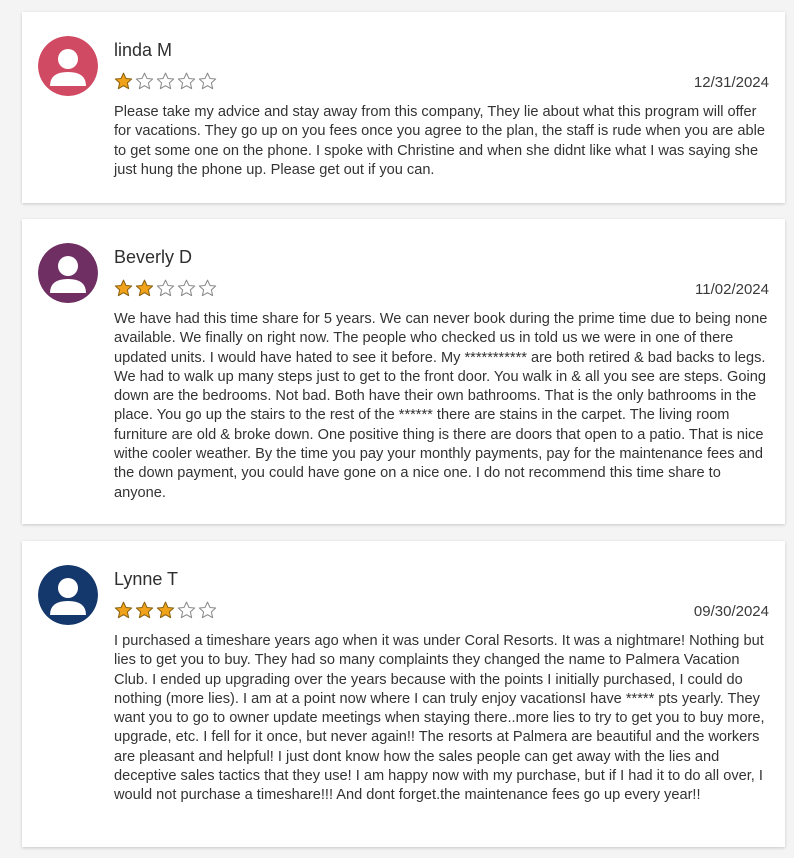 The height and width of the screenshot is (858, 794). What do you see at coordinates (731, 82) in the screenshot?
I see `review-date: 12/31/2024` at bounding box center [731, 82].